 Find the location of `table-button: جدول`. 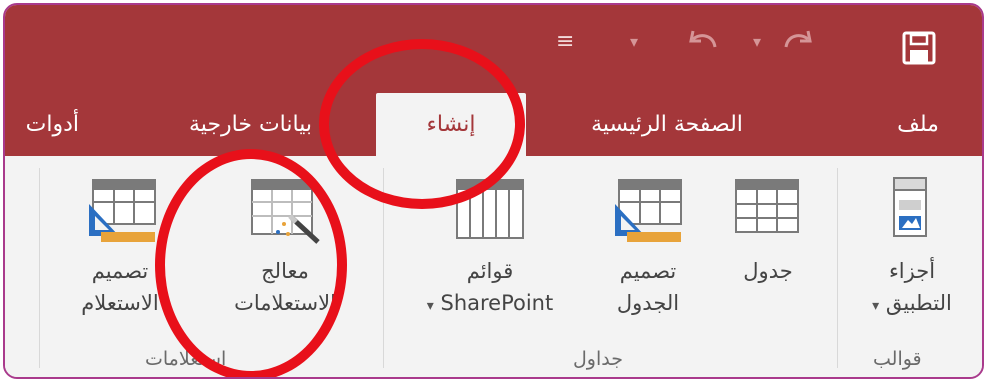

table-button: جدول is located at coordinates (768, 230).